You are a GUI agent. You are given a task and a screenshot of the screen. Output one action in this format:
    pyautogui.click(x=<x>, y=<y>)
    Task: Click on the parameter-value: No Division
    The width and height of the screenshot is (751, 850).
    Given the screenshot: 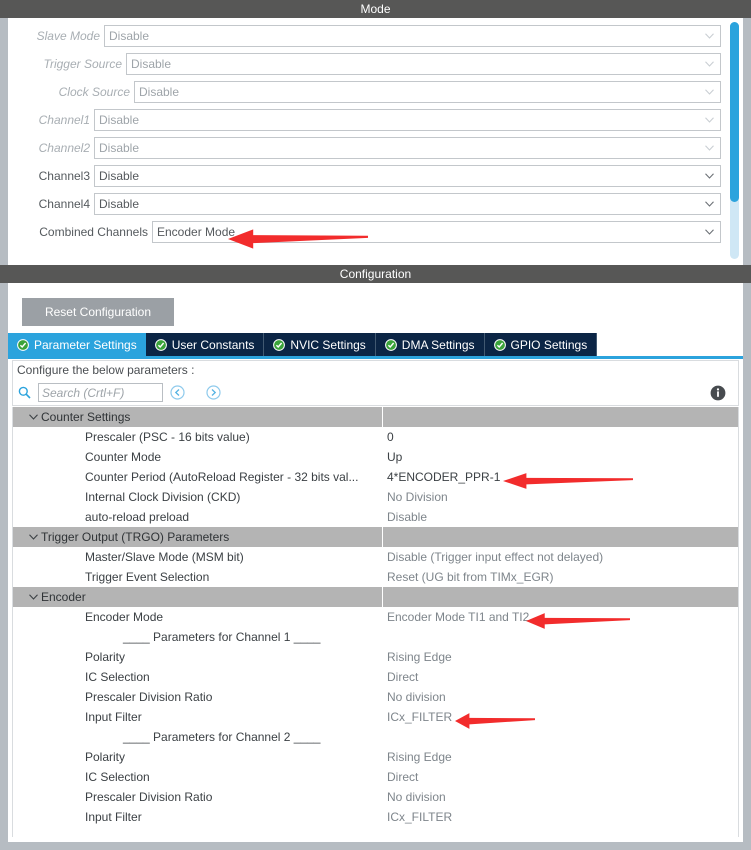 What is the action you would take?
    pyautogui.click(x=560, y=497)
    